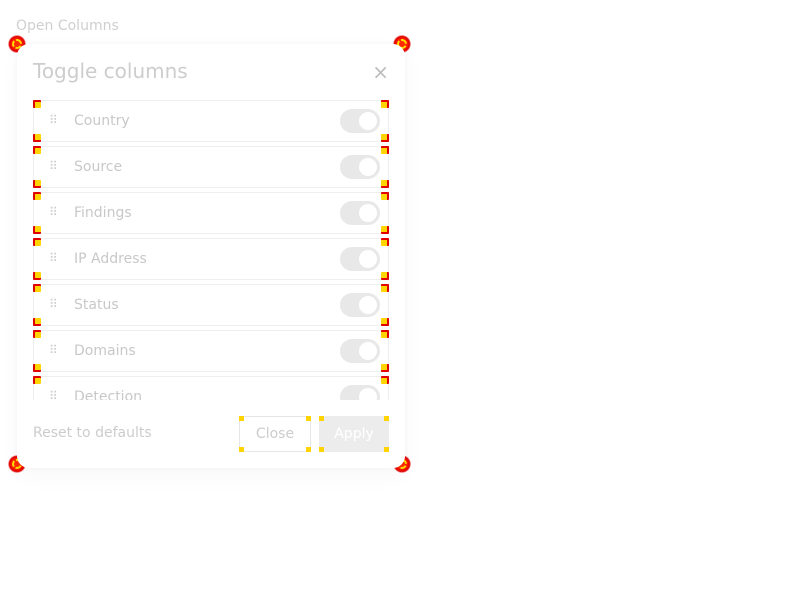 The image size is (800, 602). I want to click on column-label: Country, so click(102, 121).